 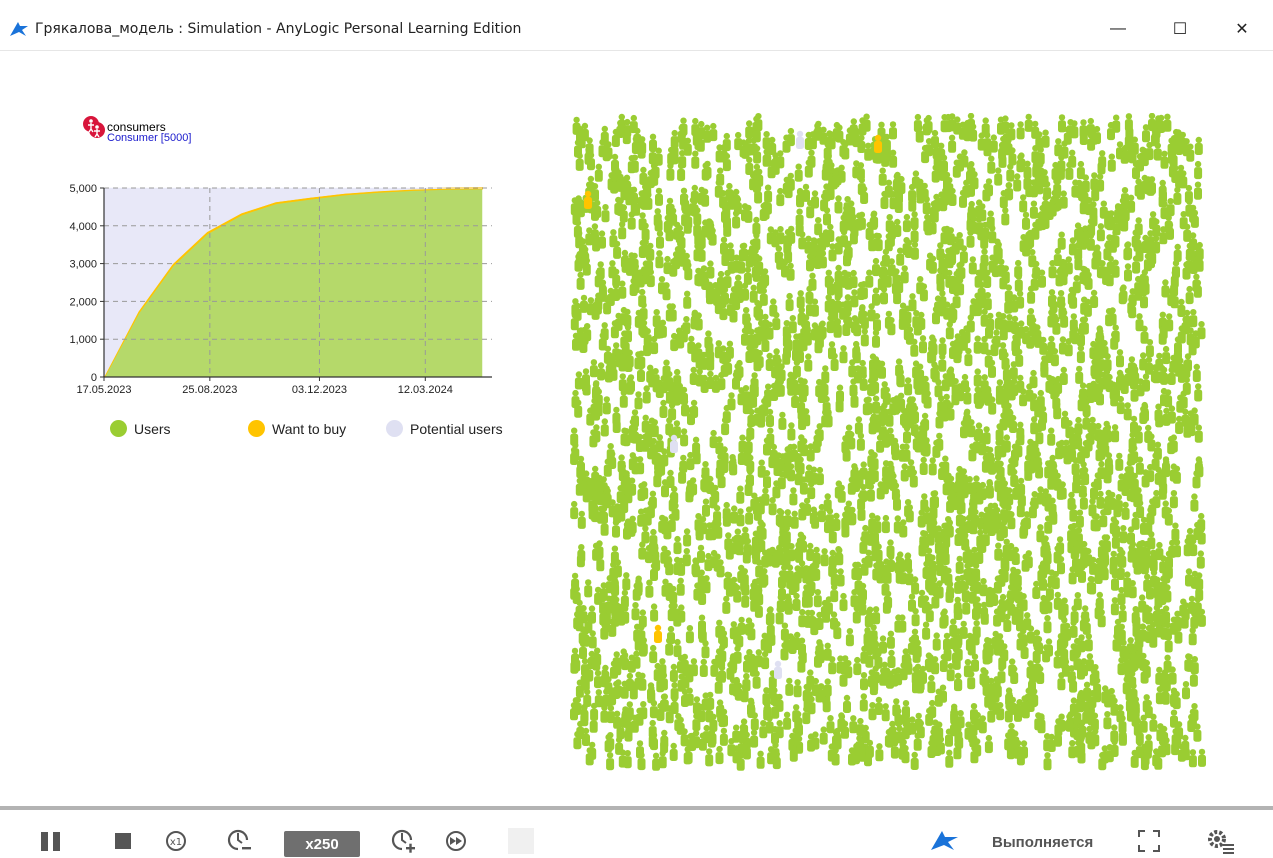 What do you see at coordinates (1242, 29) in the screenshot?
I see `close-button: ✕` at bounding box center [1242, 29].